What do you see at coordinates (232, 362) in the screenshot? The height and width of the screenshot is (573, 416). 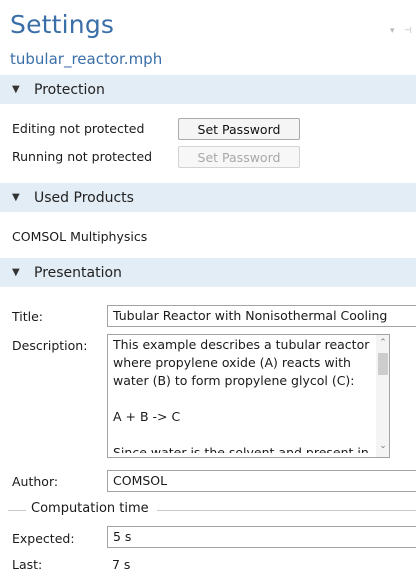 I see `description-line: where propylene oxide (A) reacts with` at bounding box center [232, 362].